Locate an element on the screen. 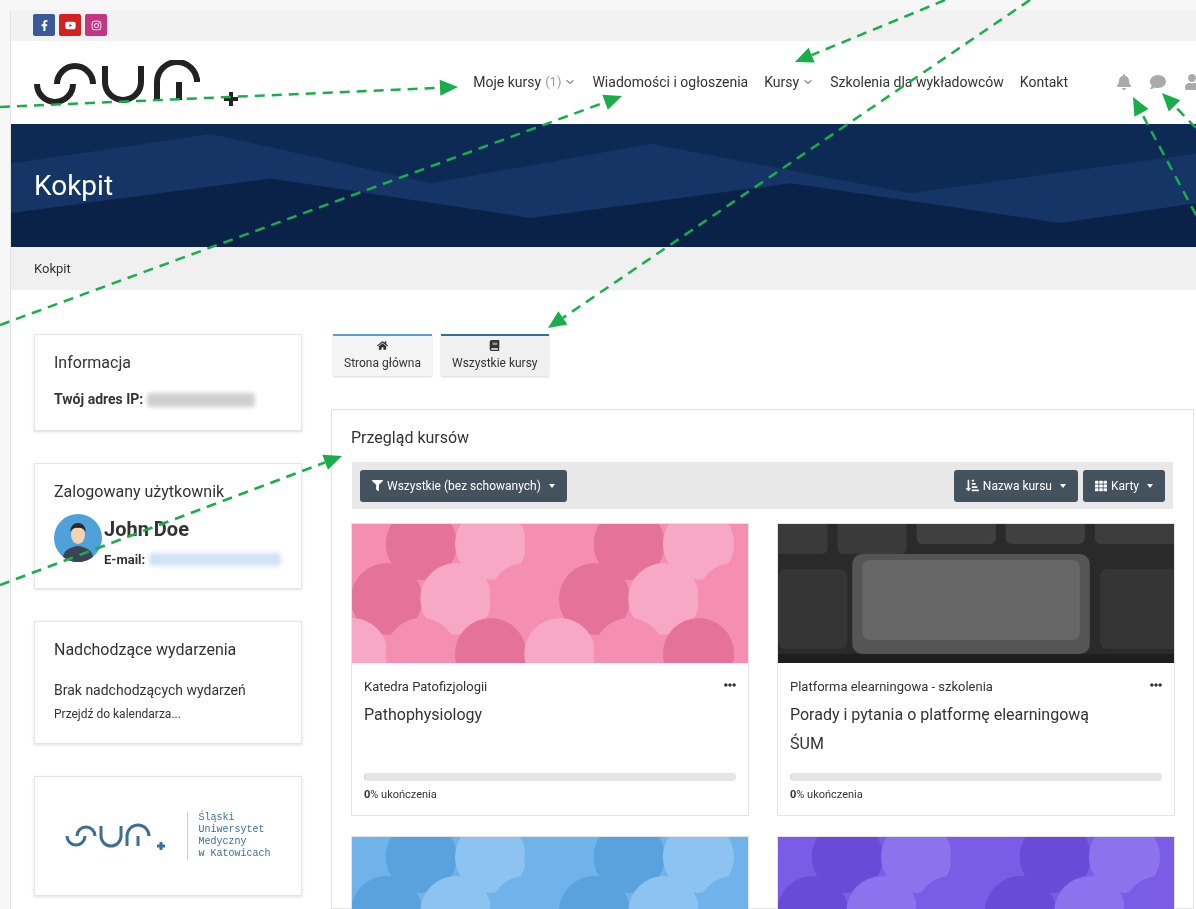  course-name: Porady i pytania o platformę elearningową ŚUM is located at coordinates (976, 728).